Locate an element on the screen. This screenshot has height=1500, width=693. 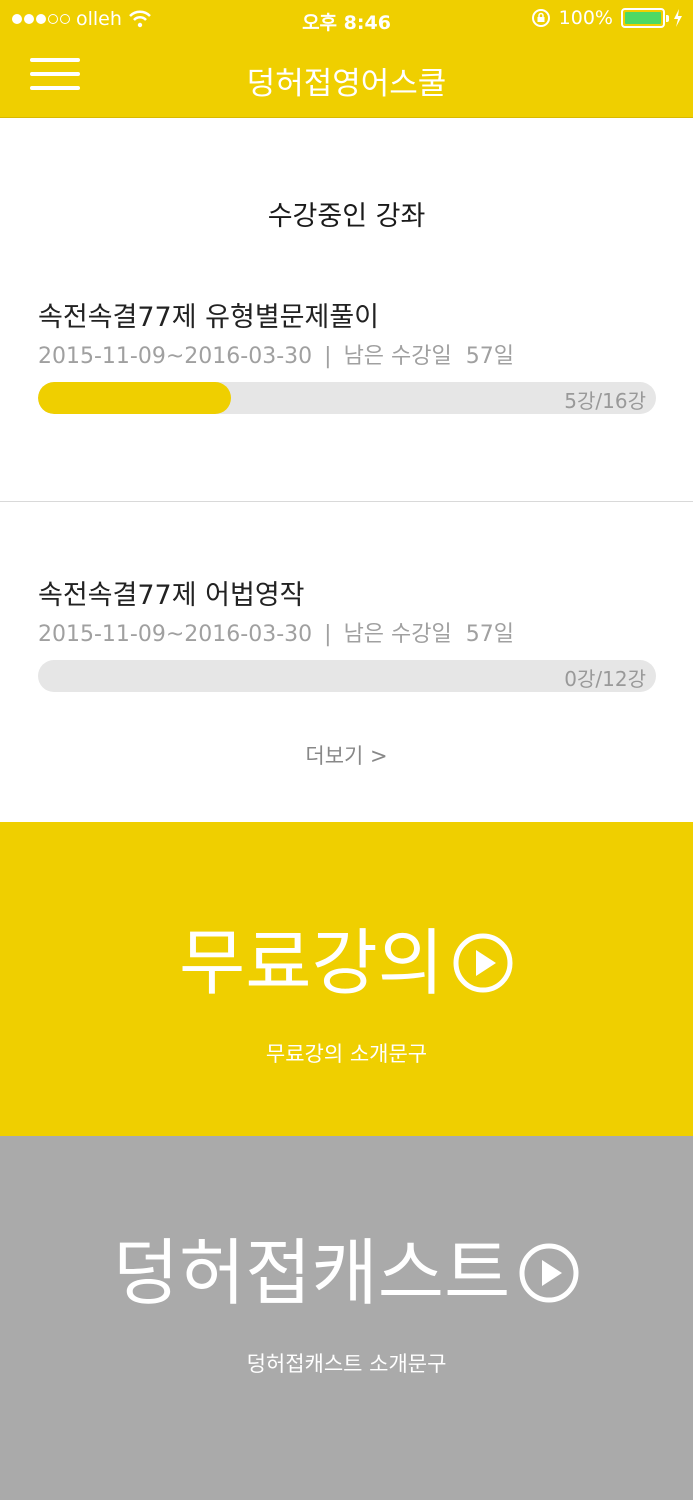
more-link: 더보기 > is located at coordinates (346, 755).